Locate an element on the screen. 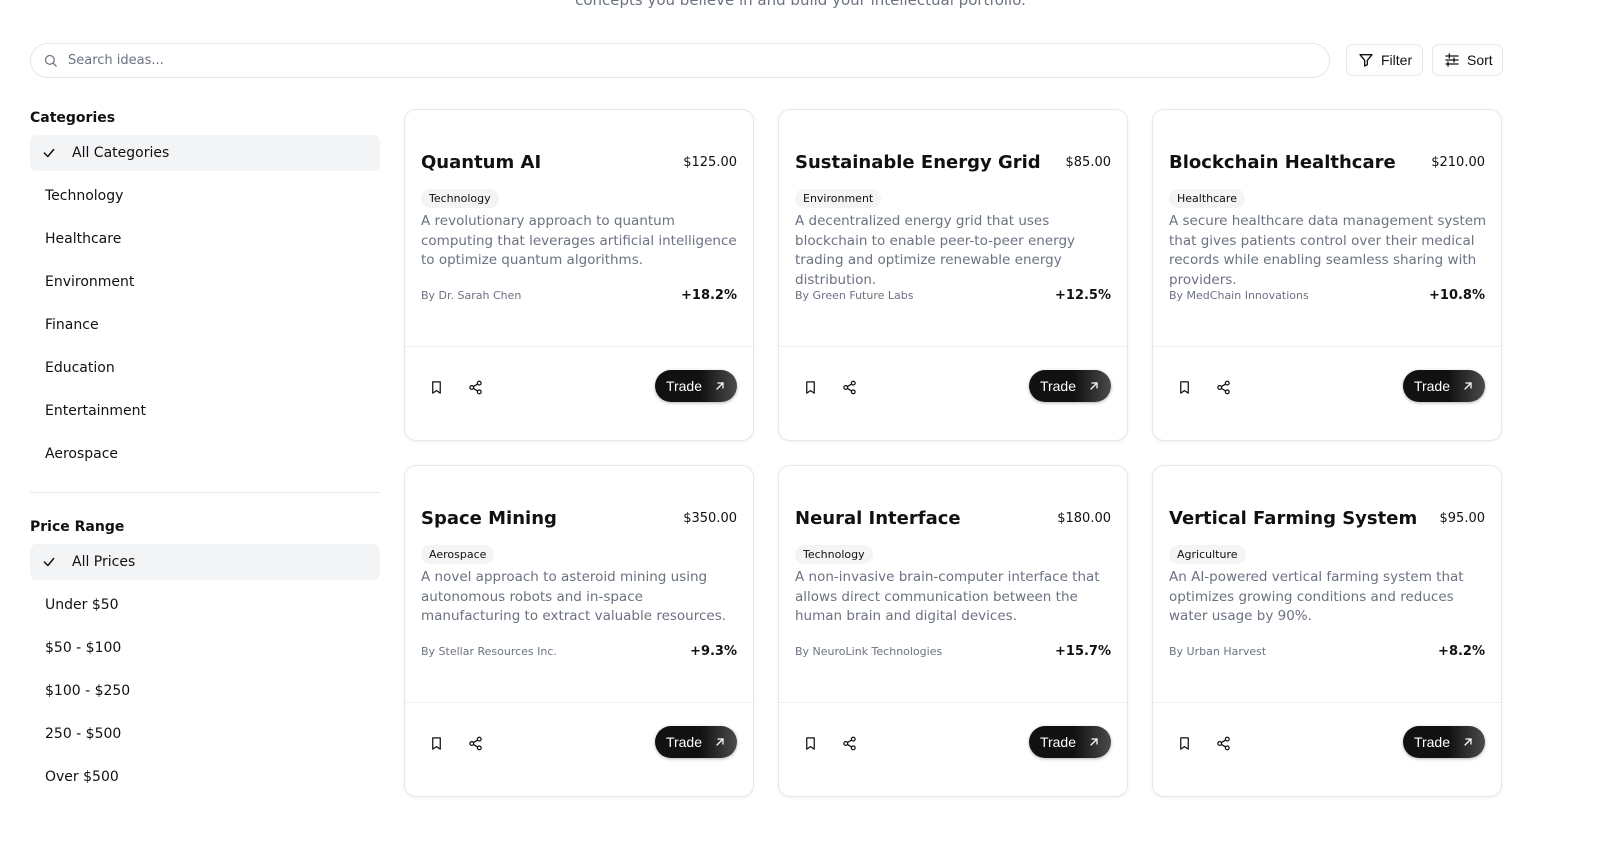 Image resolution: width=1601 pixels, height=846 pixels. idea-author: By Dr. Sarah Chen is located at coordinates (471, 295).